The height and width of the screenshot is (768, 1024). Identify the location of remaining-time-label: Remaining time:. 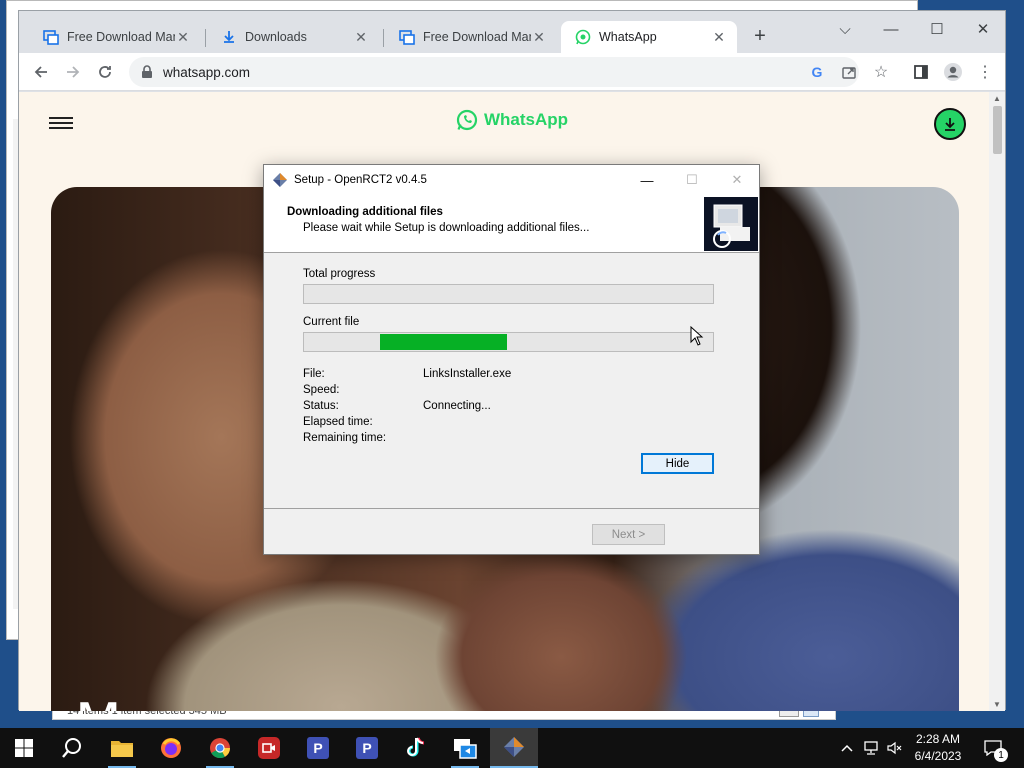
(345, 438).